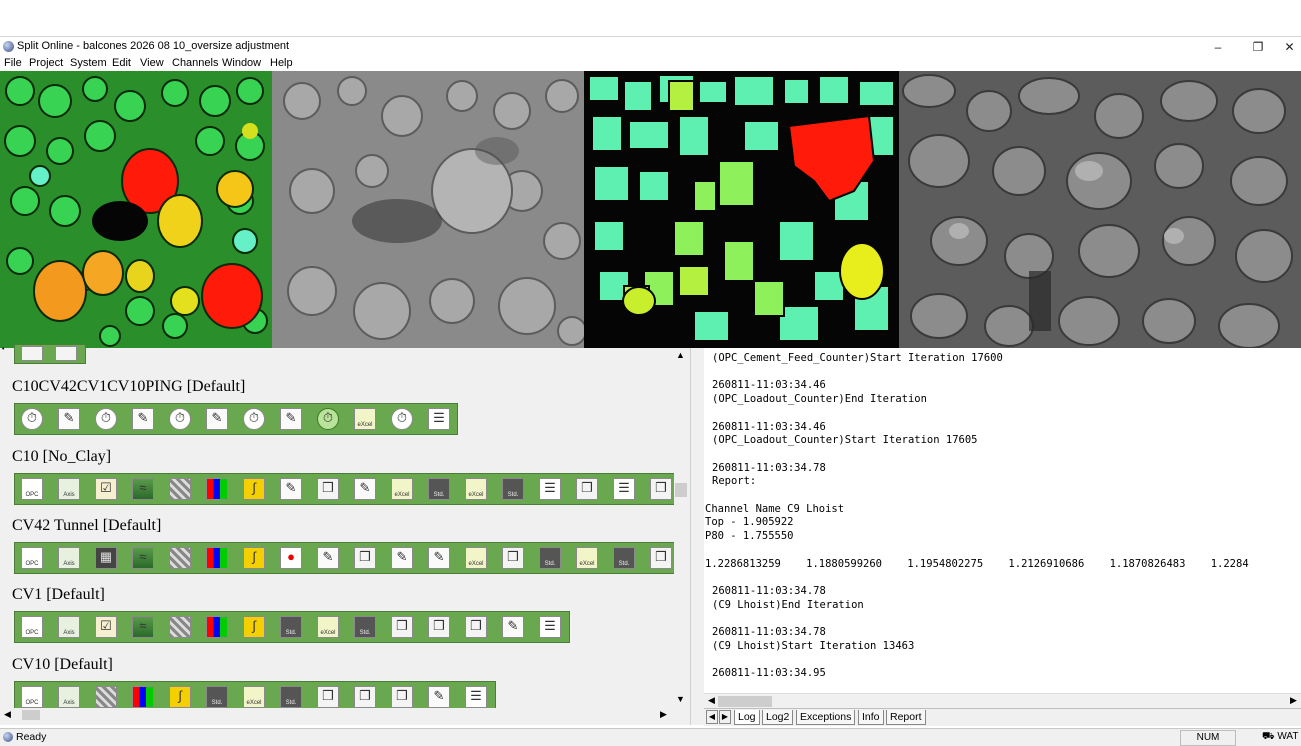 This screenshot has width=1301, height=746. I want to click on calc-tool-icon: ▦, so click(106, 558).